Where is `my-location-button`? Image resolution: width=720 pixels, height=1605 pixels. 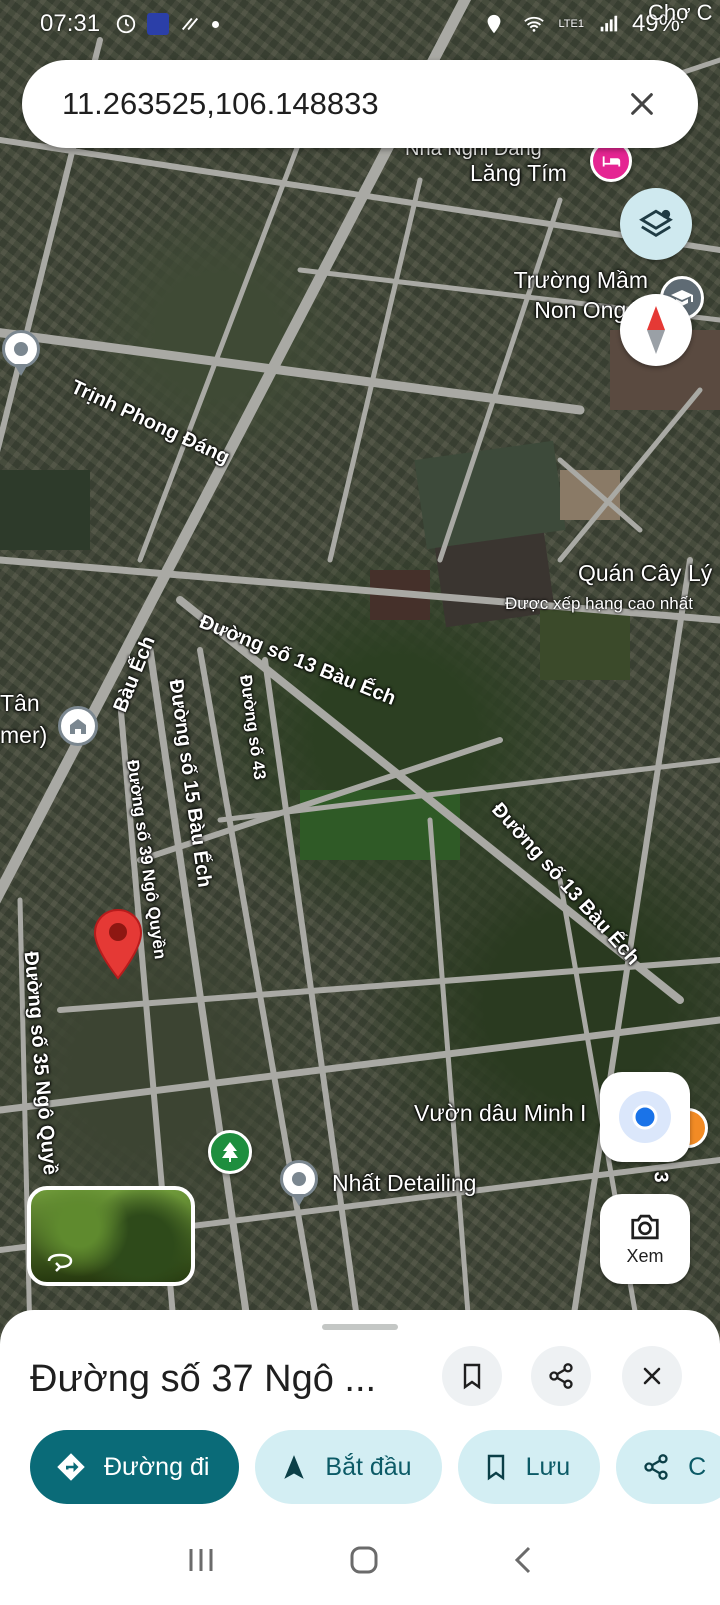 my-location-button is located at coordinates (645, 1117).